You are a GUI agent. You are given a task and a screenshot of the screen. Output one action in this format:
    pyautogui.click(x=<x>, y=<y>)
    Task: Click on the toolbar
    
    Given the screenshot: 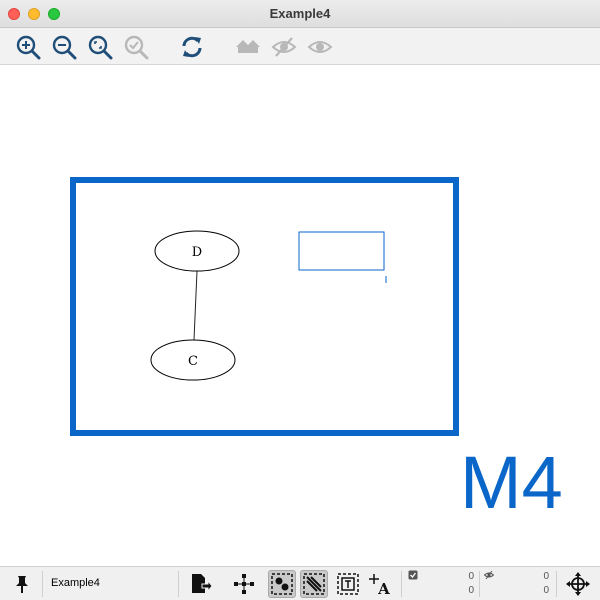 What is the action you would take?
    pyautogui.click(x=300, y=46)
    